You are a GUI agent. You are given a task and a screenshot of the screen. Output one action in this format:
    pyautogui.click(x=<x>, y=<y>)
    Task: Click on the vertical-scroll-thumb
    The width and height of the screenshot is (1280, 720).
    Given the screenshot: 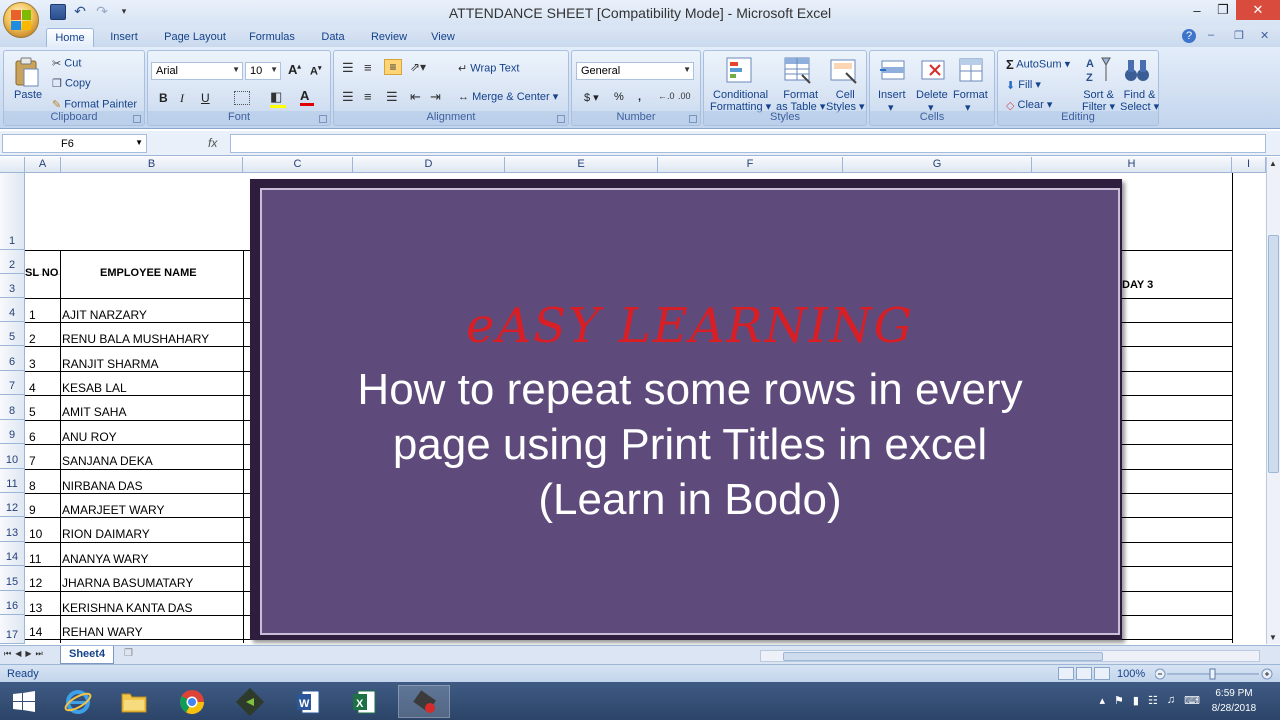 What is the action you would take?
    pyautogui.click(x=1273, y=354)
    